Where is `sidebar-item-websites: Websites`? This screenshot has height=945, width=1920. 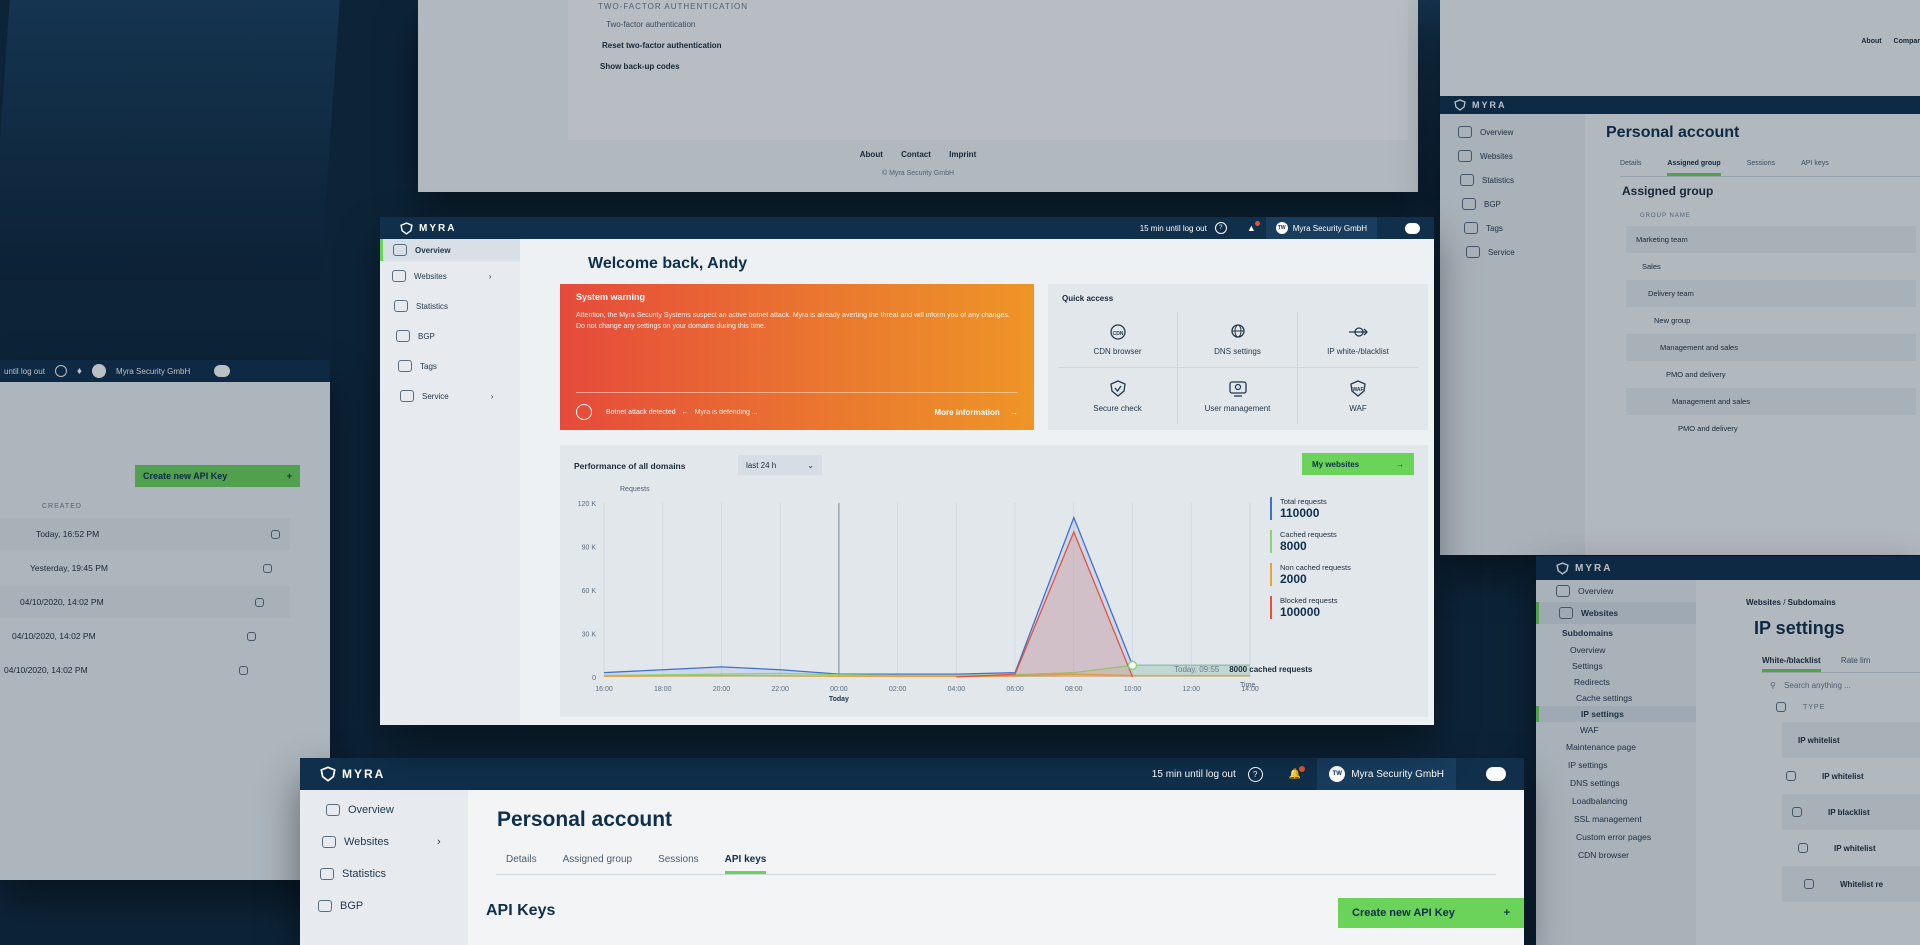 sidebar-item-websites: Websites is located at coordinates (1512, 156).